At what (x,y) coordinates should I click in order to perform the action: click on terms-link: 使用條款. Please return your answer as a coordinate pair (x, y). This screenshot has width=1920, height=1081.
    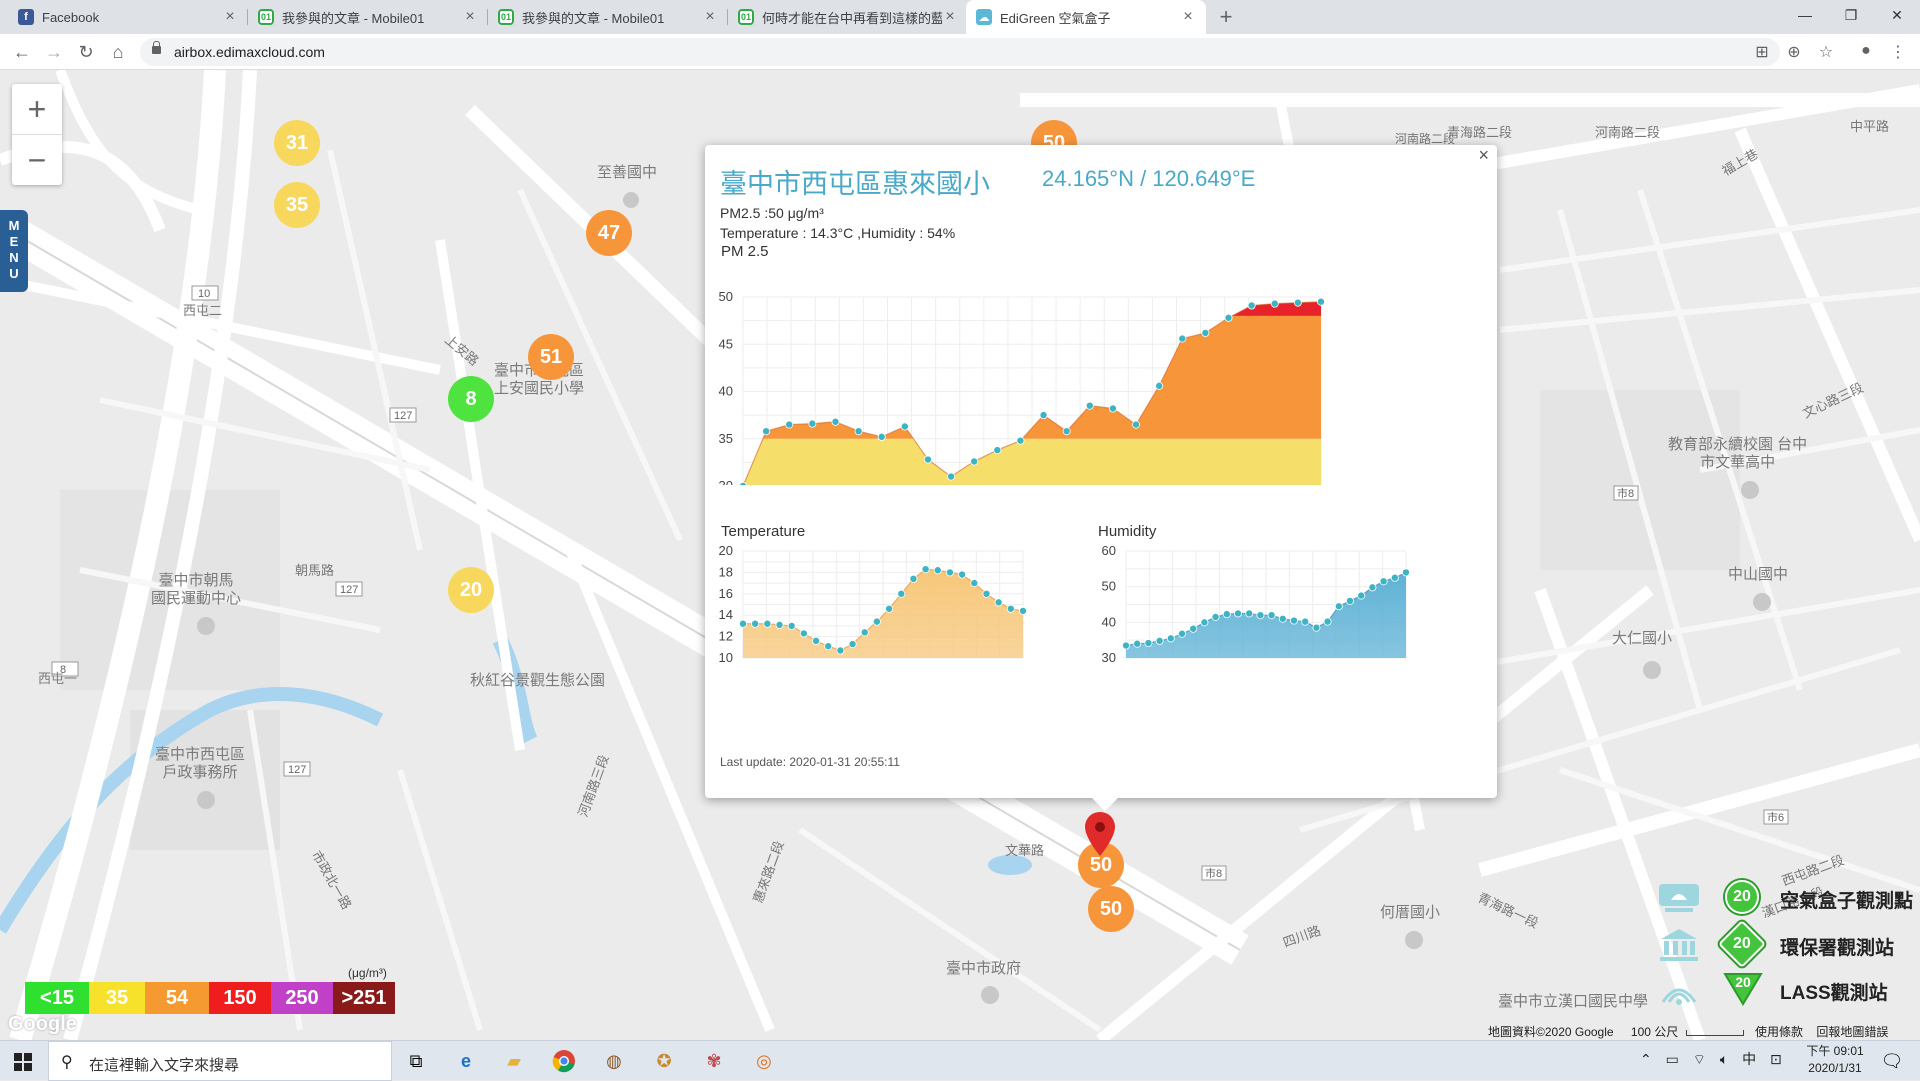
    Looking at the image, I should click on (1779, 1032).